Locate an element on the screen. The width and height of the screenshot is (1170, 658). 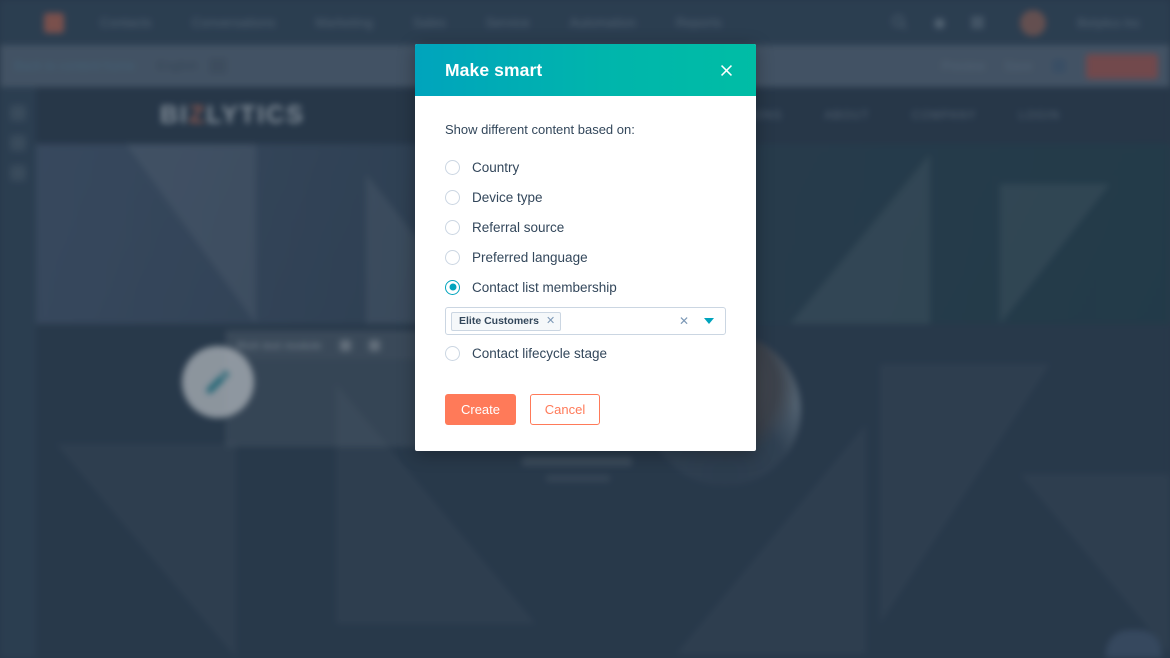
radio-option-country: Country is located at coordinates (585, 167).